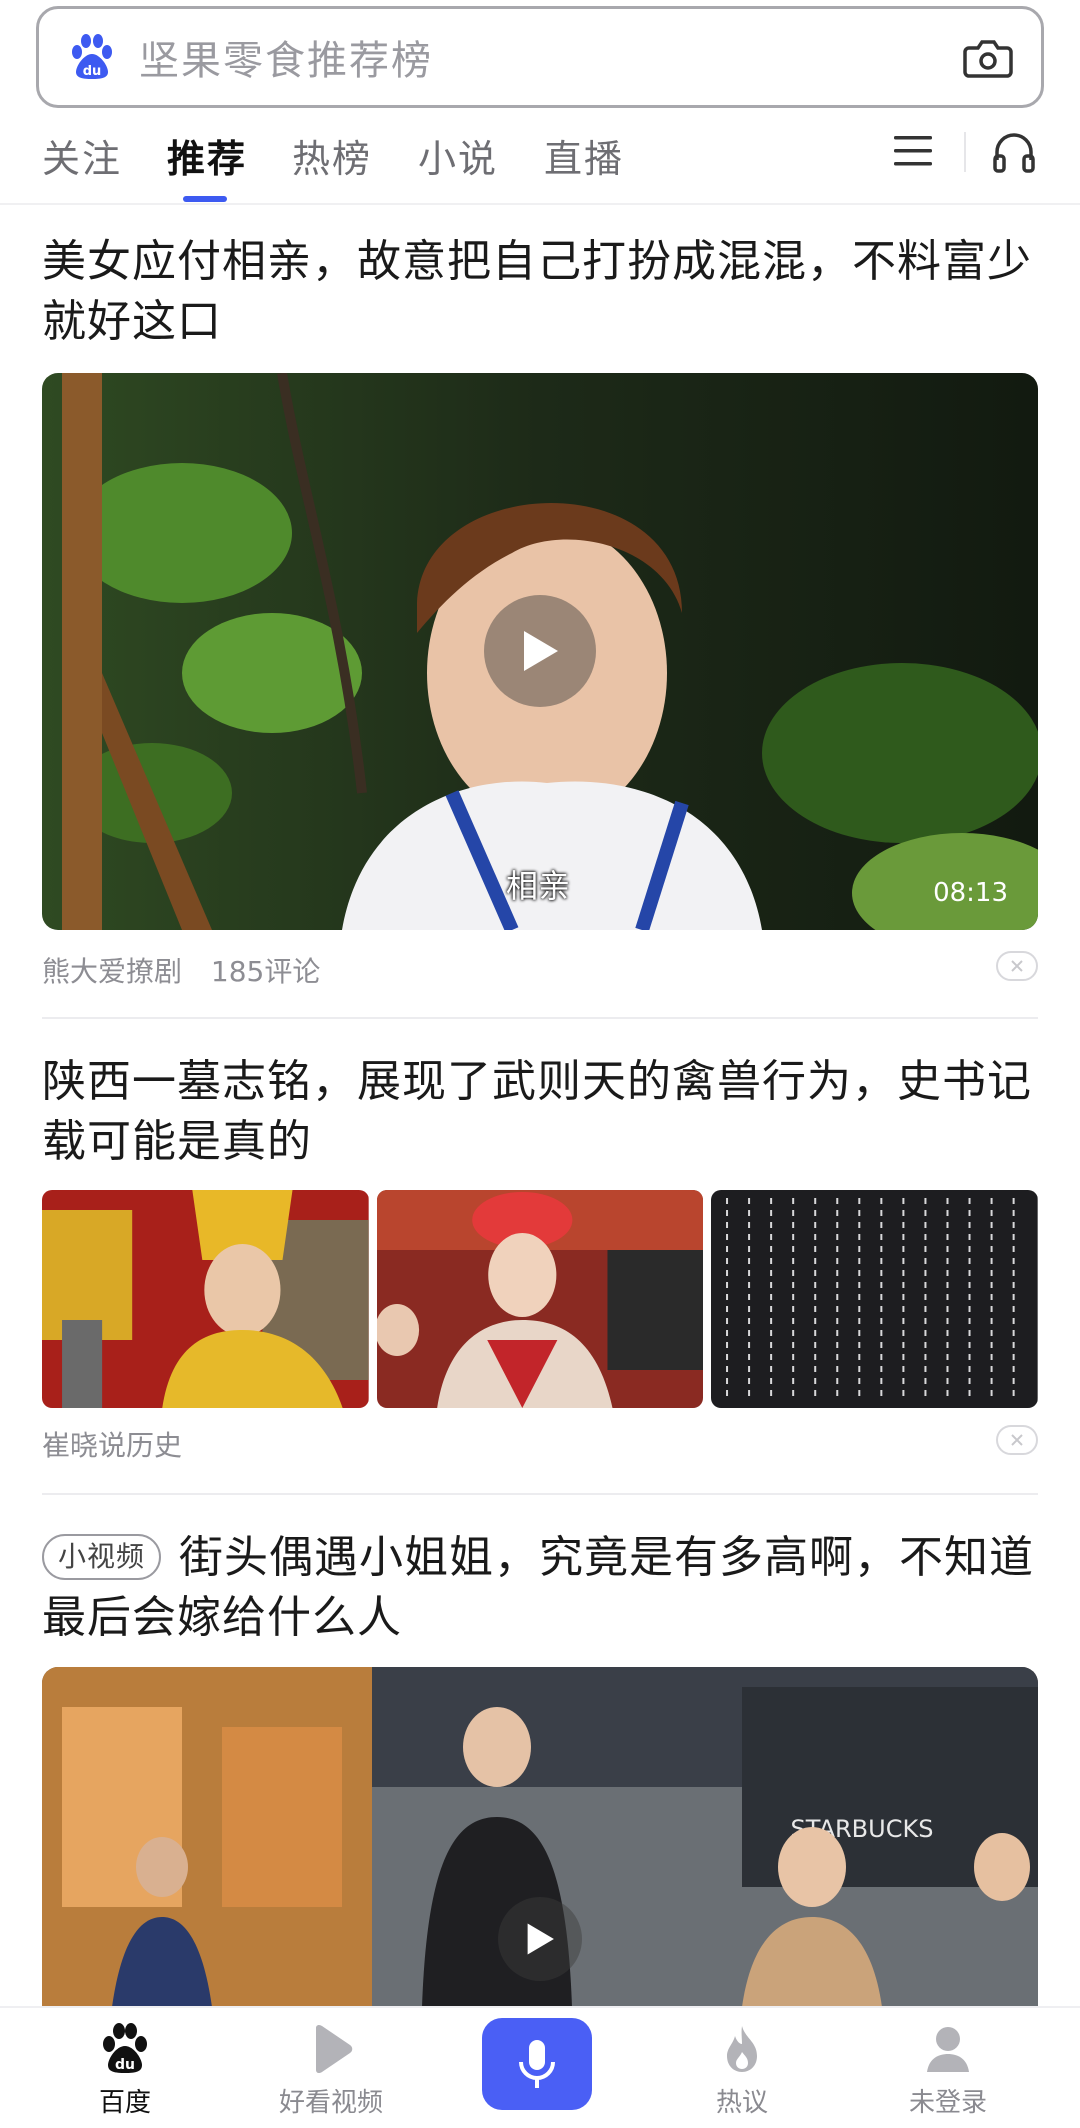 This screenshot has height=2128, width=1080. Describe the element at coordinates (540, 1837) in the screenshot. I see `video-thumbnail: STARBUCKS` at that location.